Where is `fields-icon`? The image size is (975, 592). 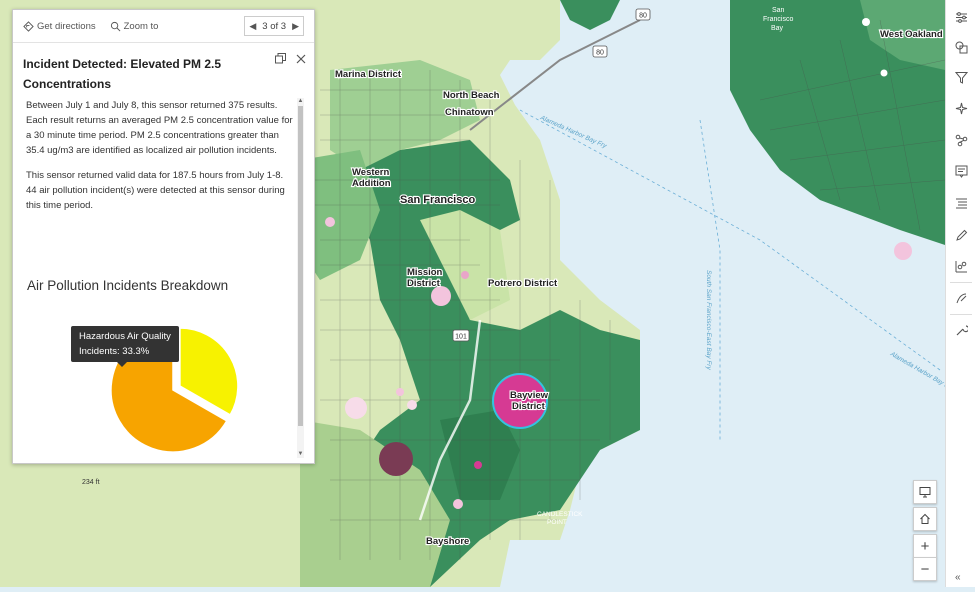
fields-icon is located at coordinates (961, 203).